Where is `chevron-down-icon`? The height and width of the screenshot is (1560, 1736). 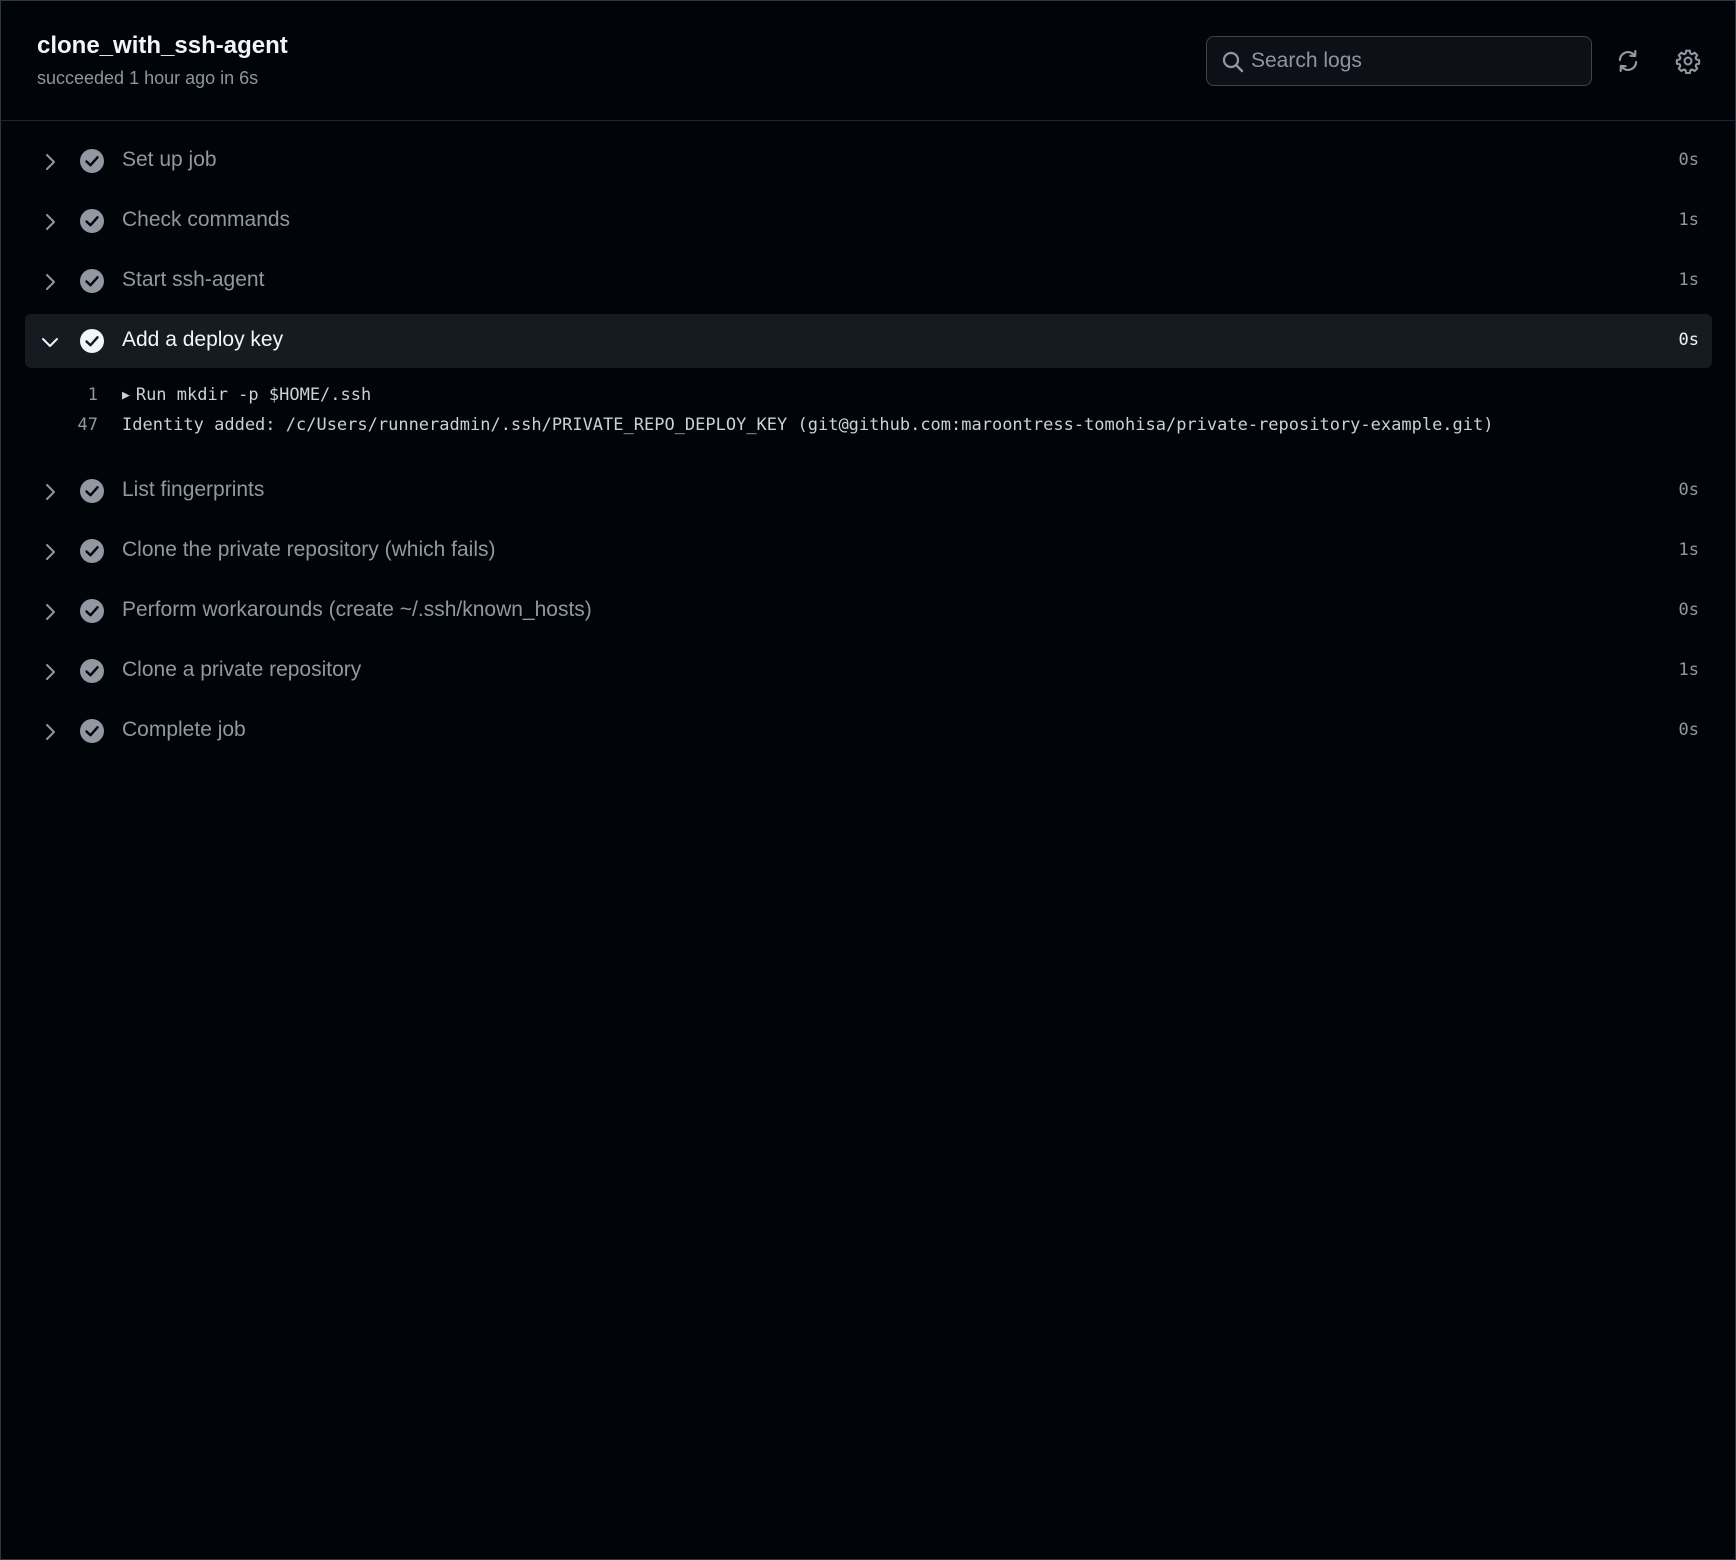
chevron-down-icon is located at coordinates (50, 342).